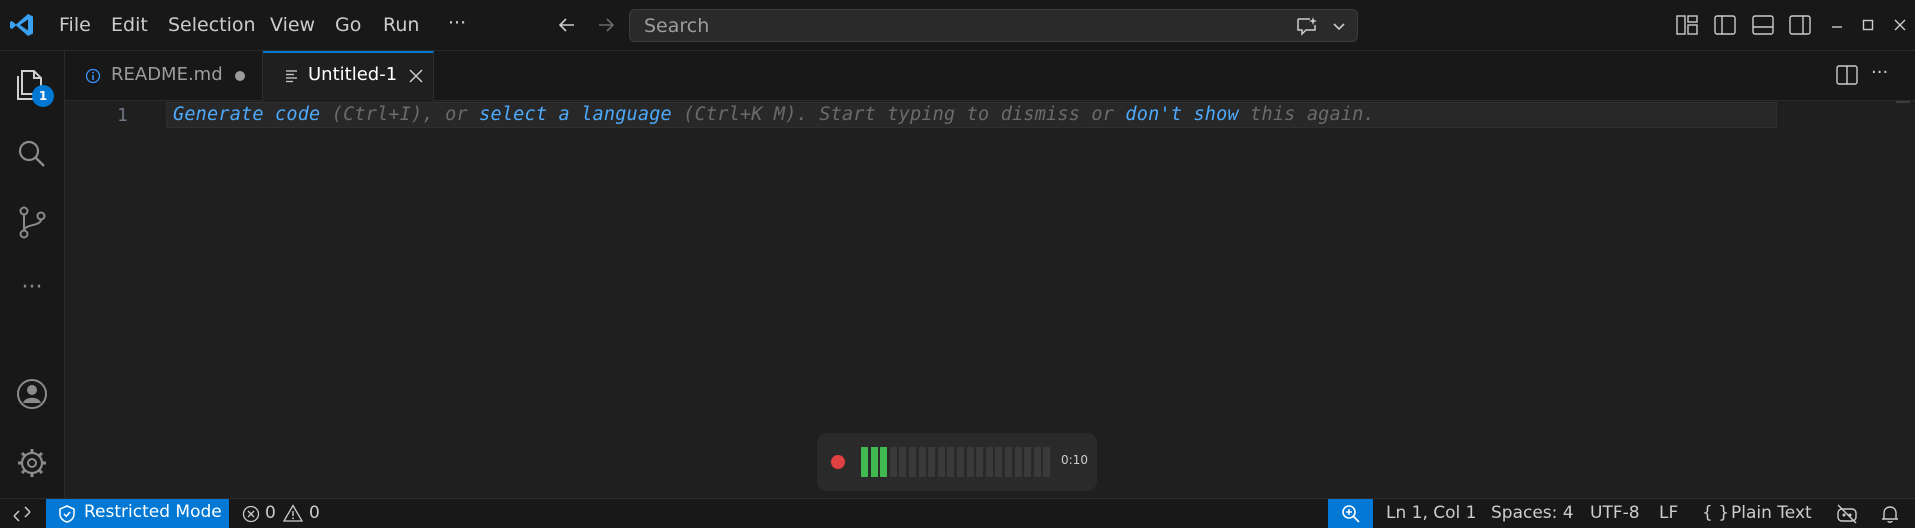  I want to click on menu-more: ···, so click(457, 23).